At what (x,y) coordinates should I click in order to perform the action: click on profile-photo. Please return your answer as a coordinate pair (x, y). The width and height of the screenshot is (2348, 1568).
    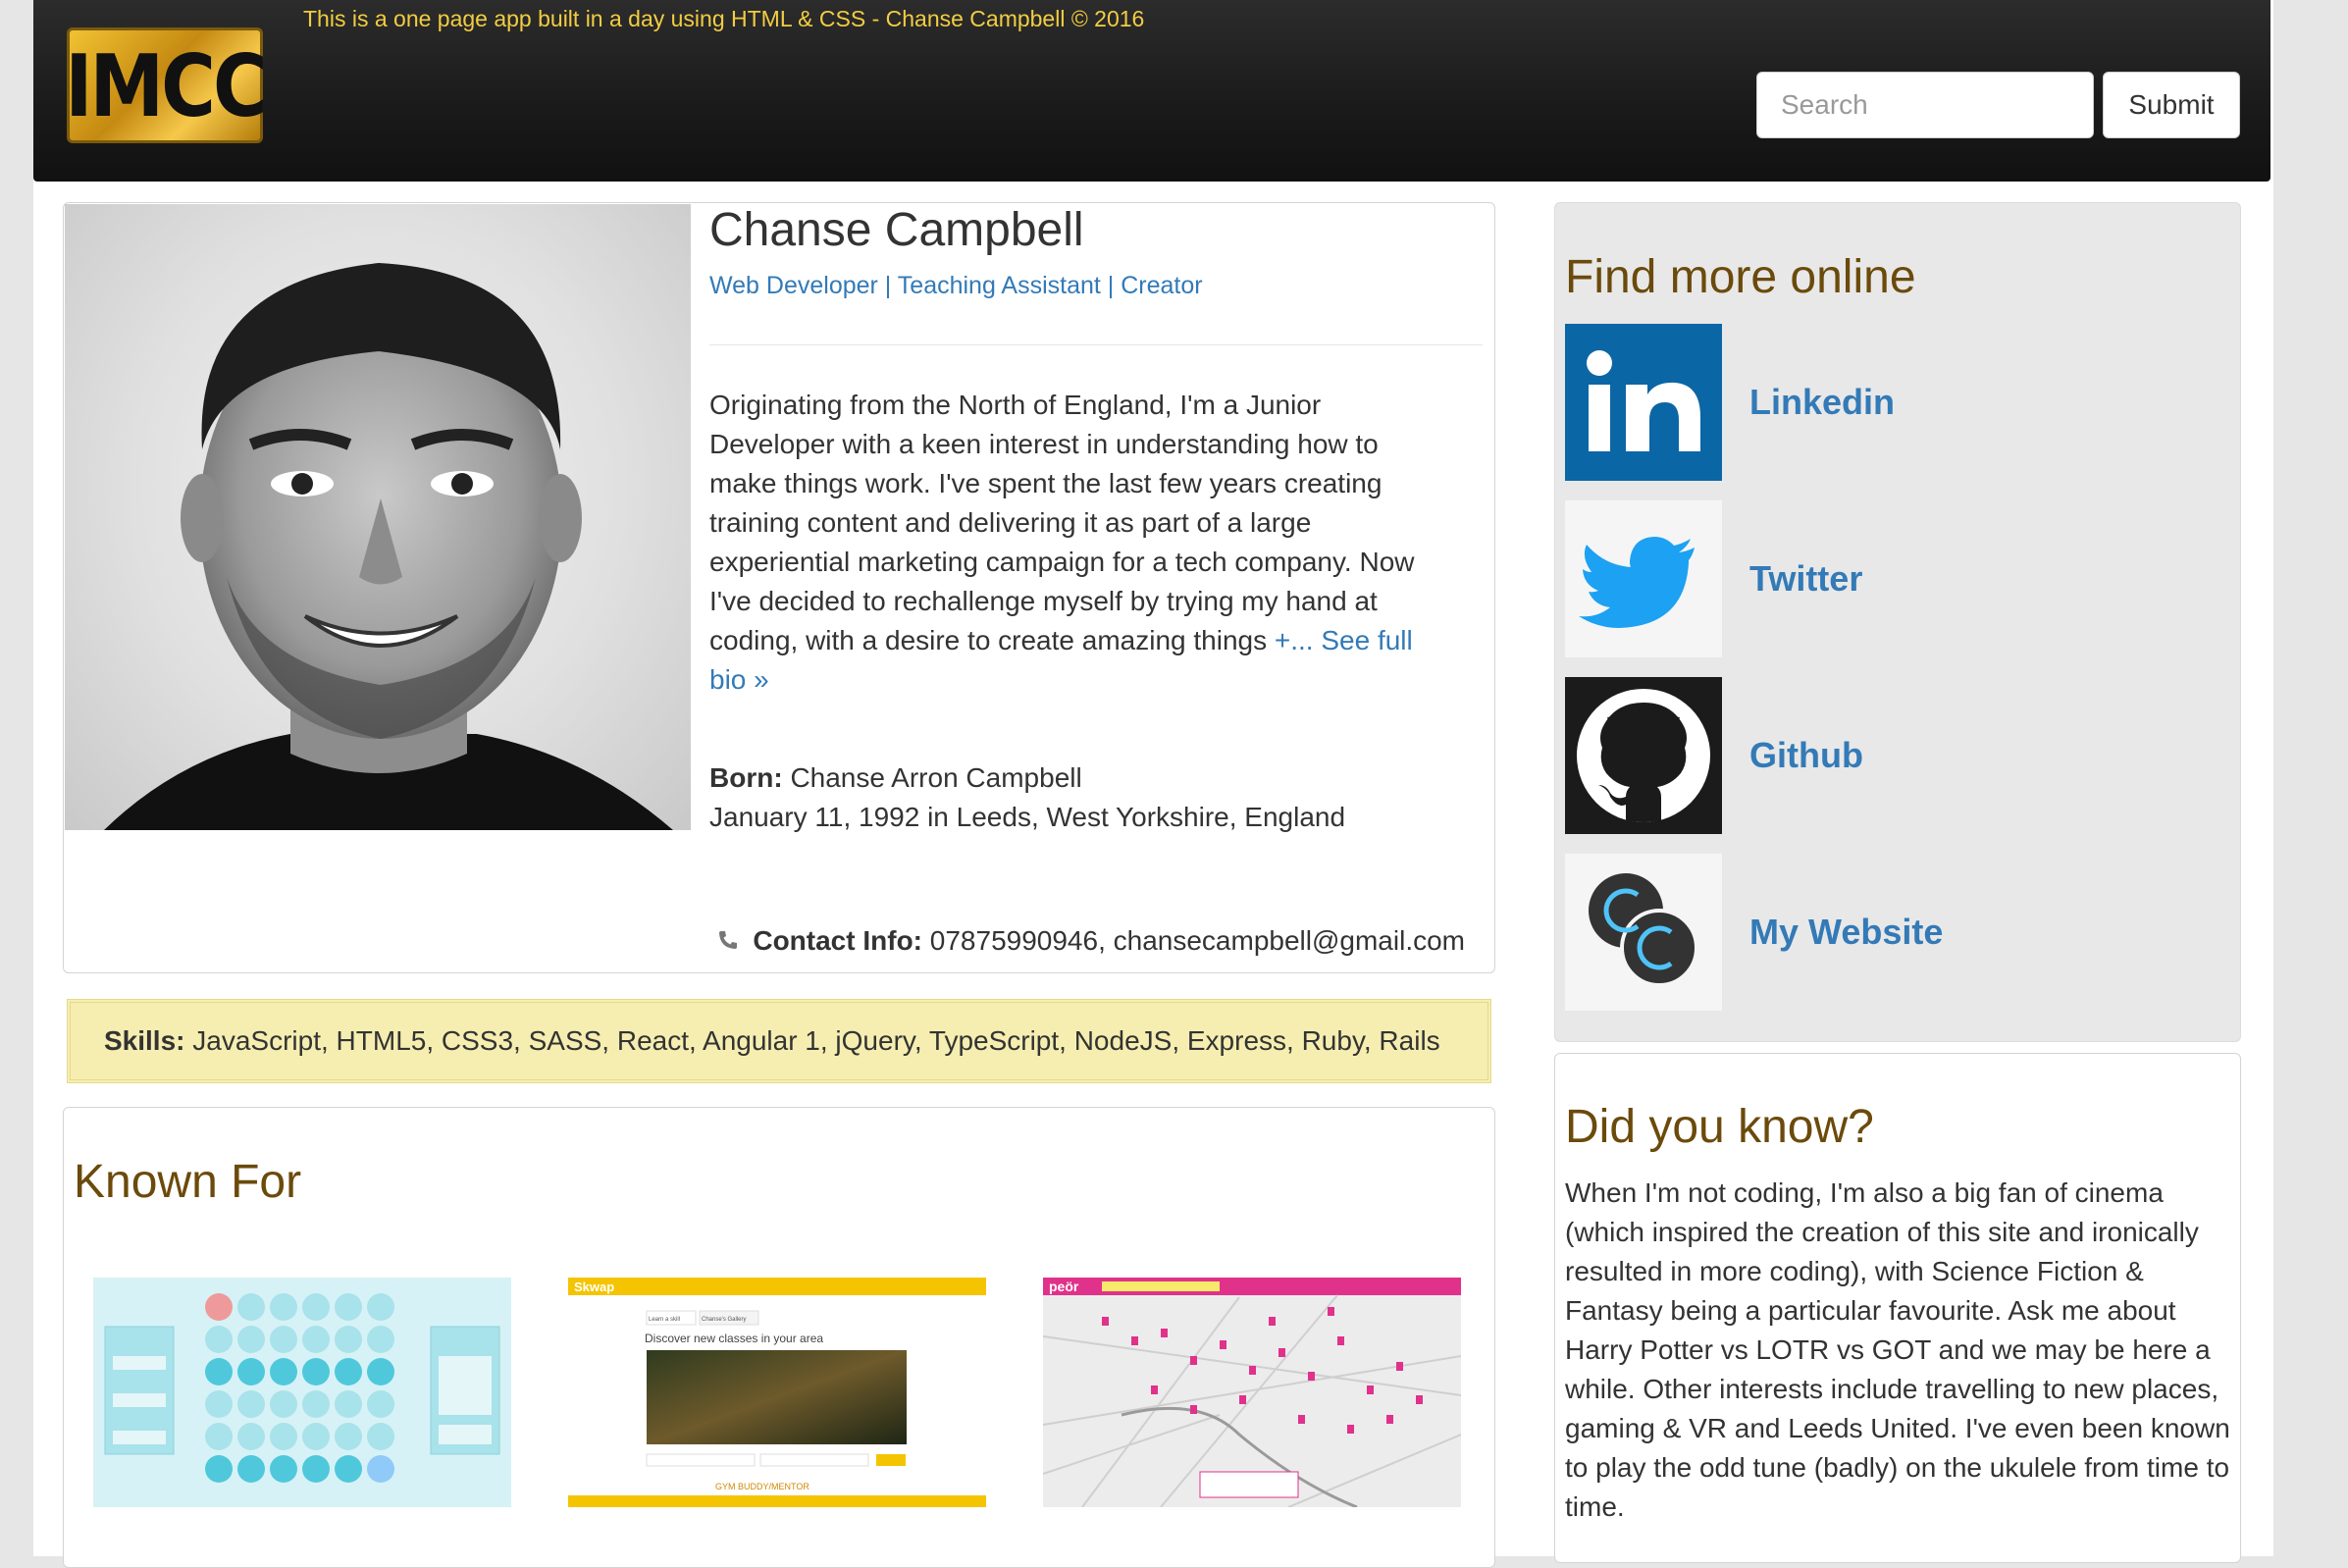
    Looking at the image, I should click on (378, 517).